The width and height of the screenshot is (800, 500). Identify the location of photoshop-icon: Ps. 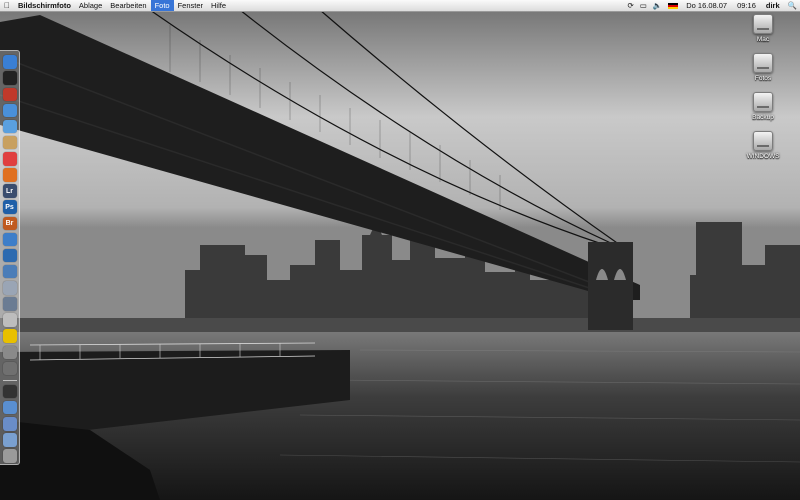
(9, 207).